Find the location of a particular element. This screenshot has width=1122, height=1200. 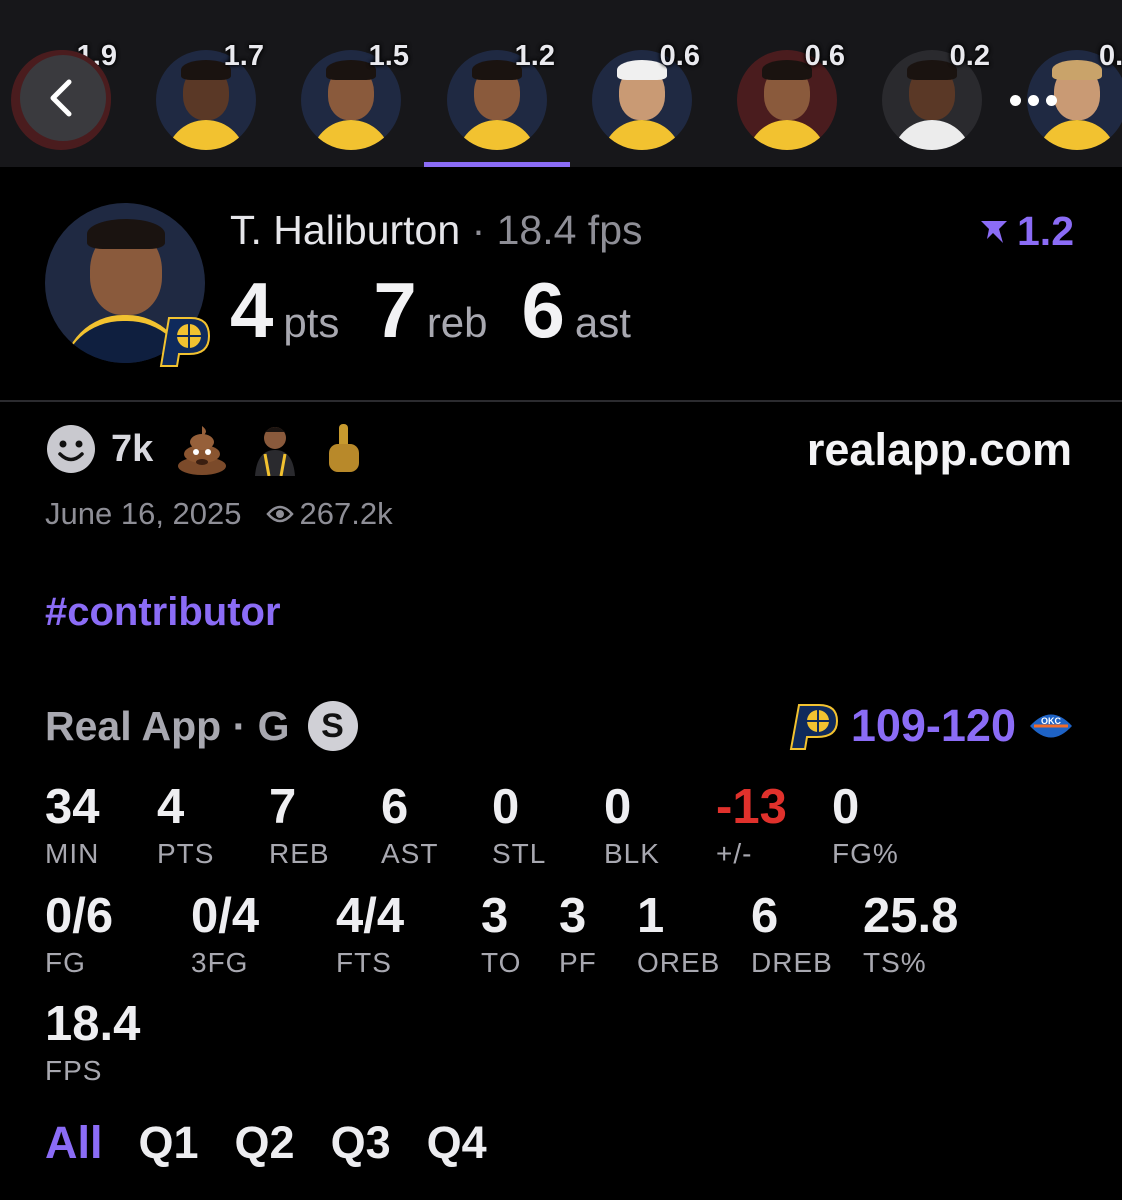

headline-stats: 4 pts 7 reb 6 ast is located at coordinates (447, 310).